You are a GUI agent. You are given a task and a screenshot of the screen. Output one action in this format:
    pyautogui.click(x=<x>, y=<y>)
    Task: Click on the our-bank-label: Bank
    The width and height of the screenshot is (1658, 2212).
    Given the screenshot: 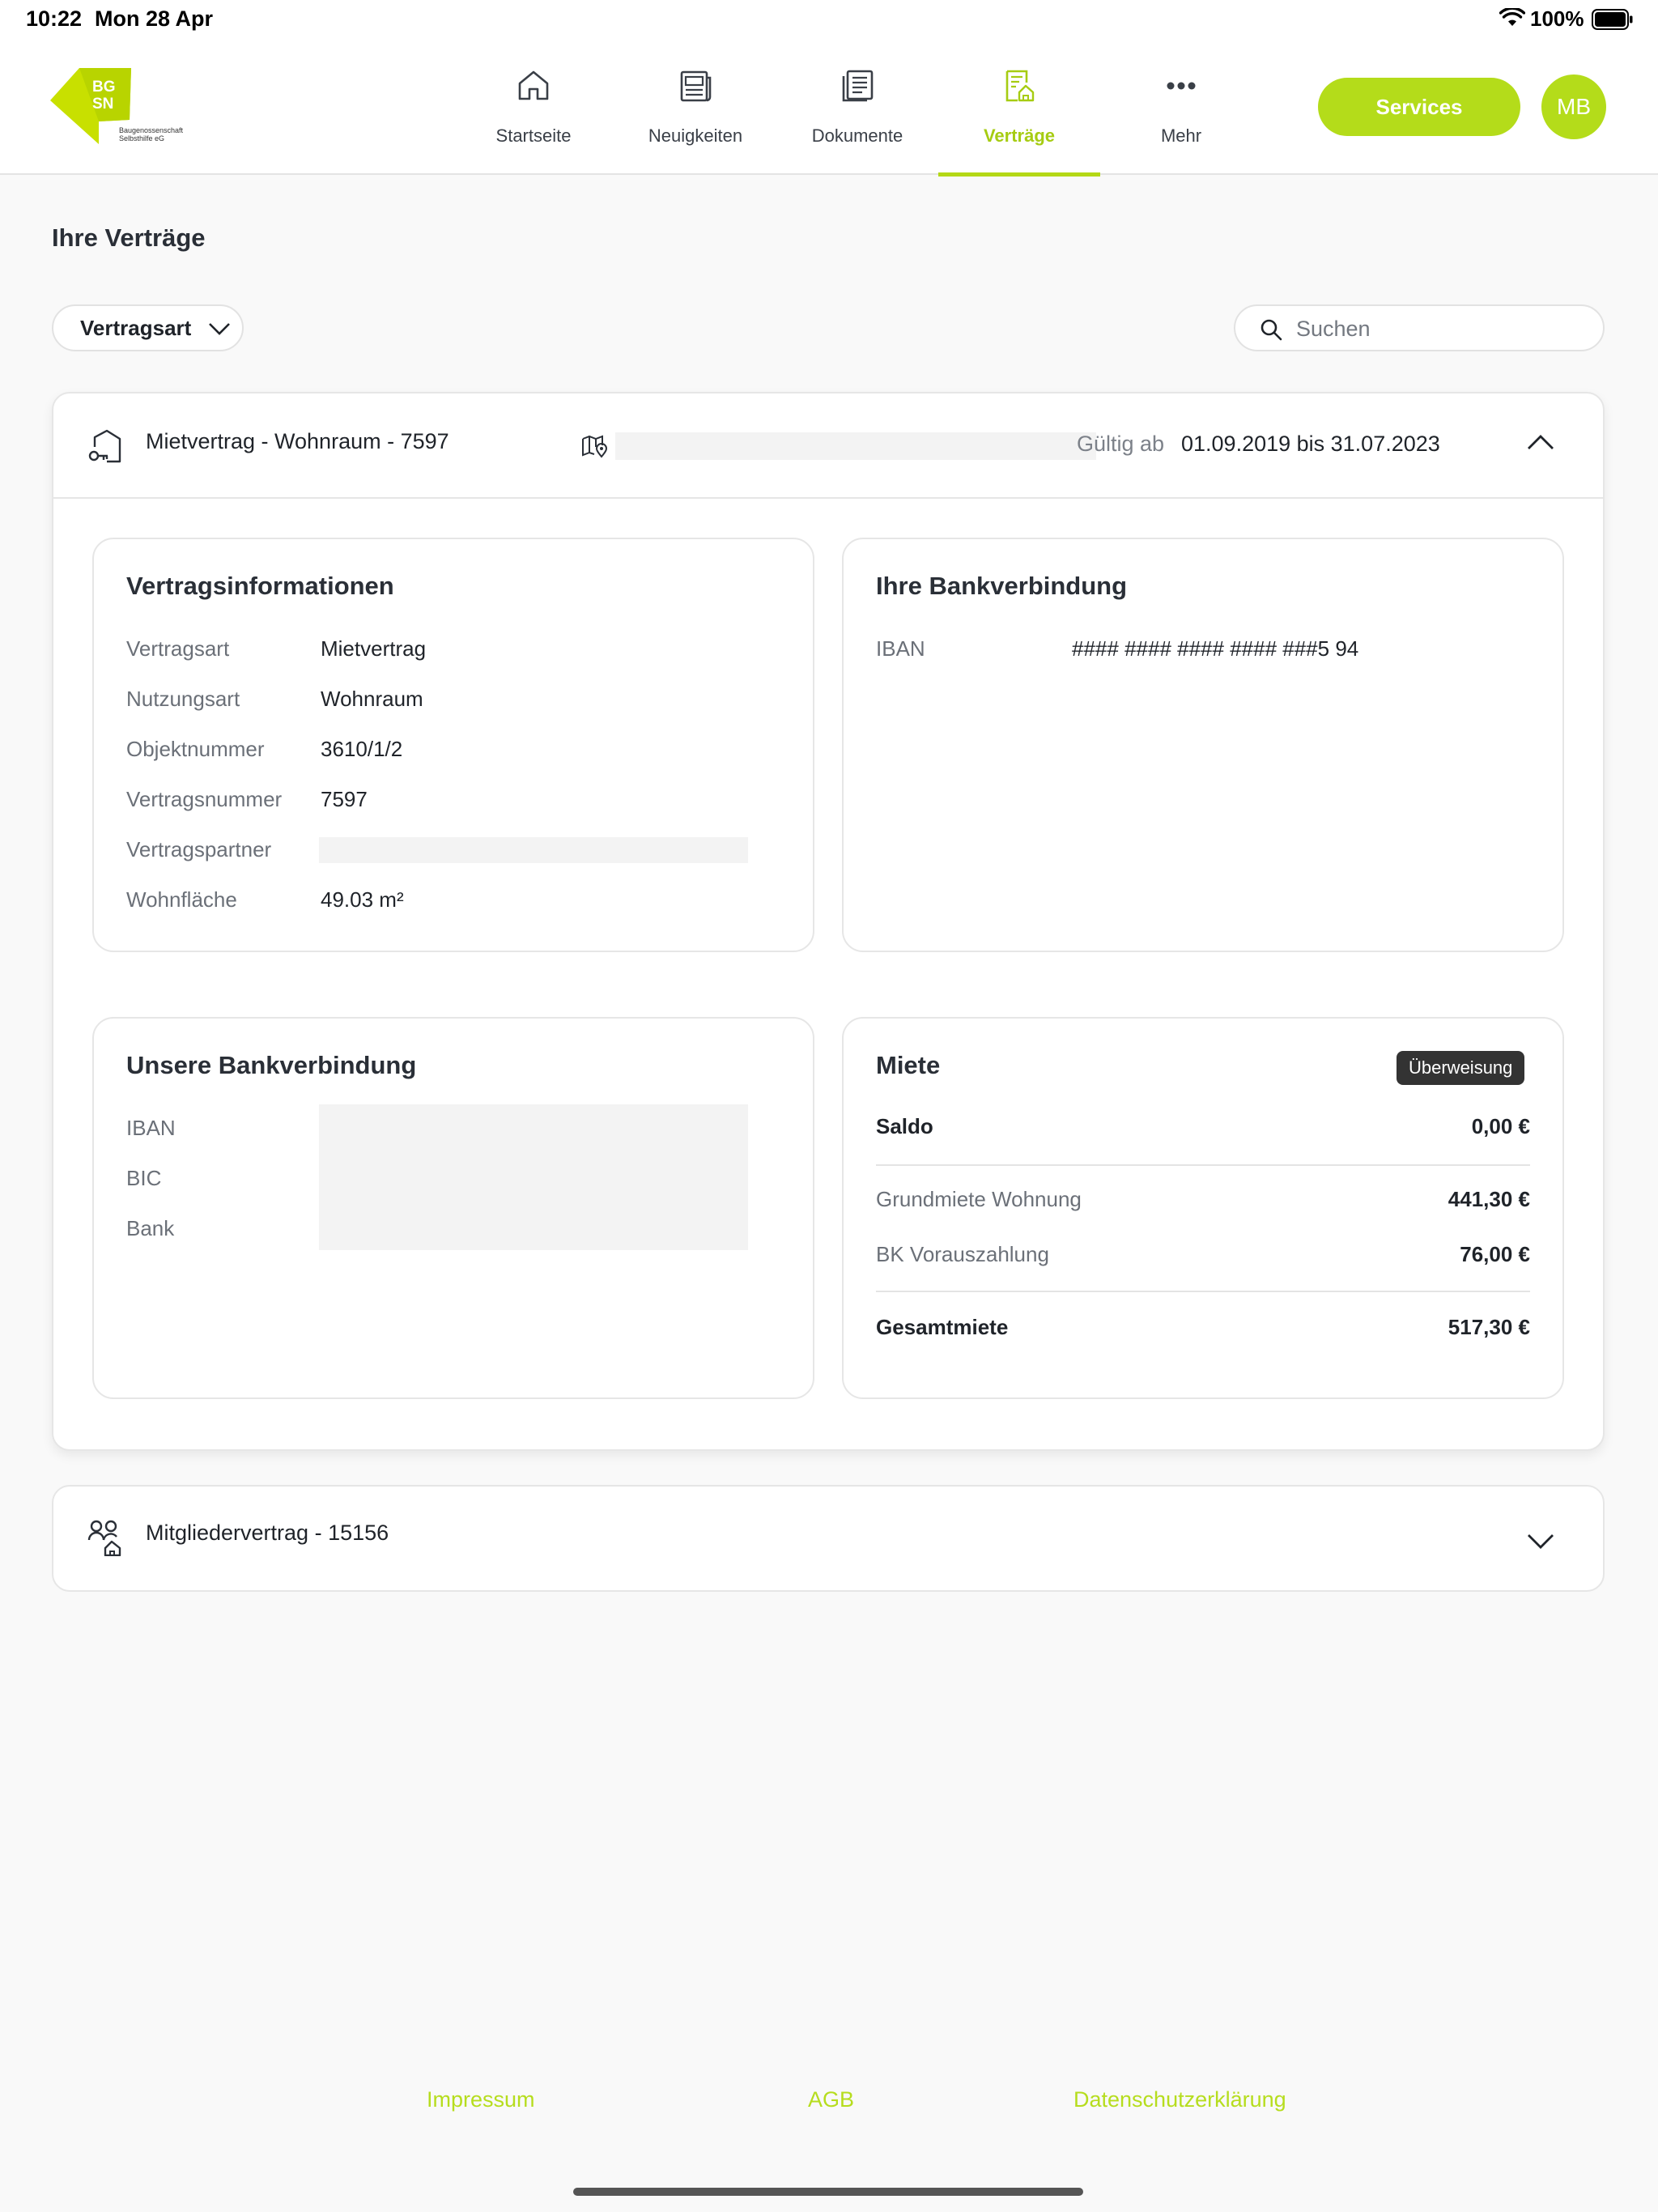 What is the action you would take?
    pyautogui.click(x=150, y=1228)
    